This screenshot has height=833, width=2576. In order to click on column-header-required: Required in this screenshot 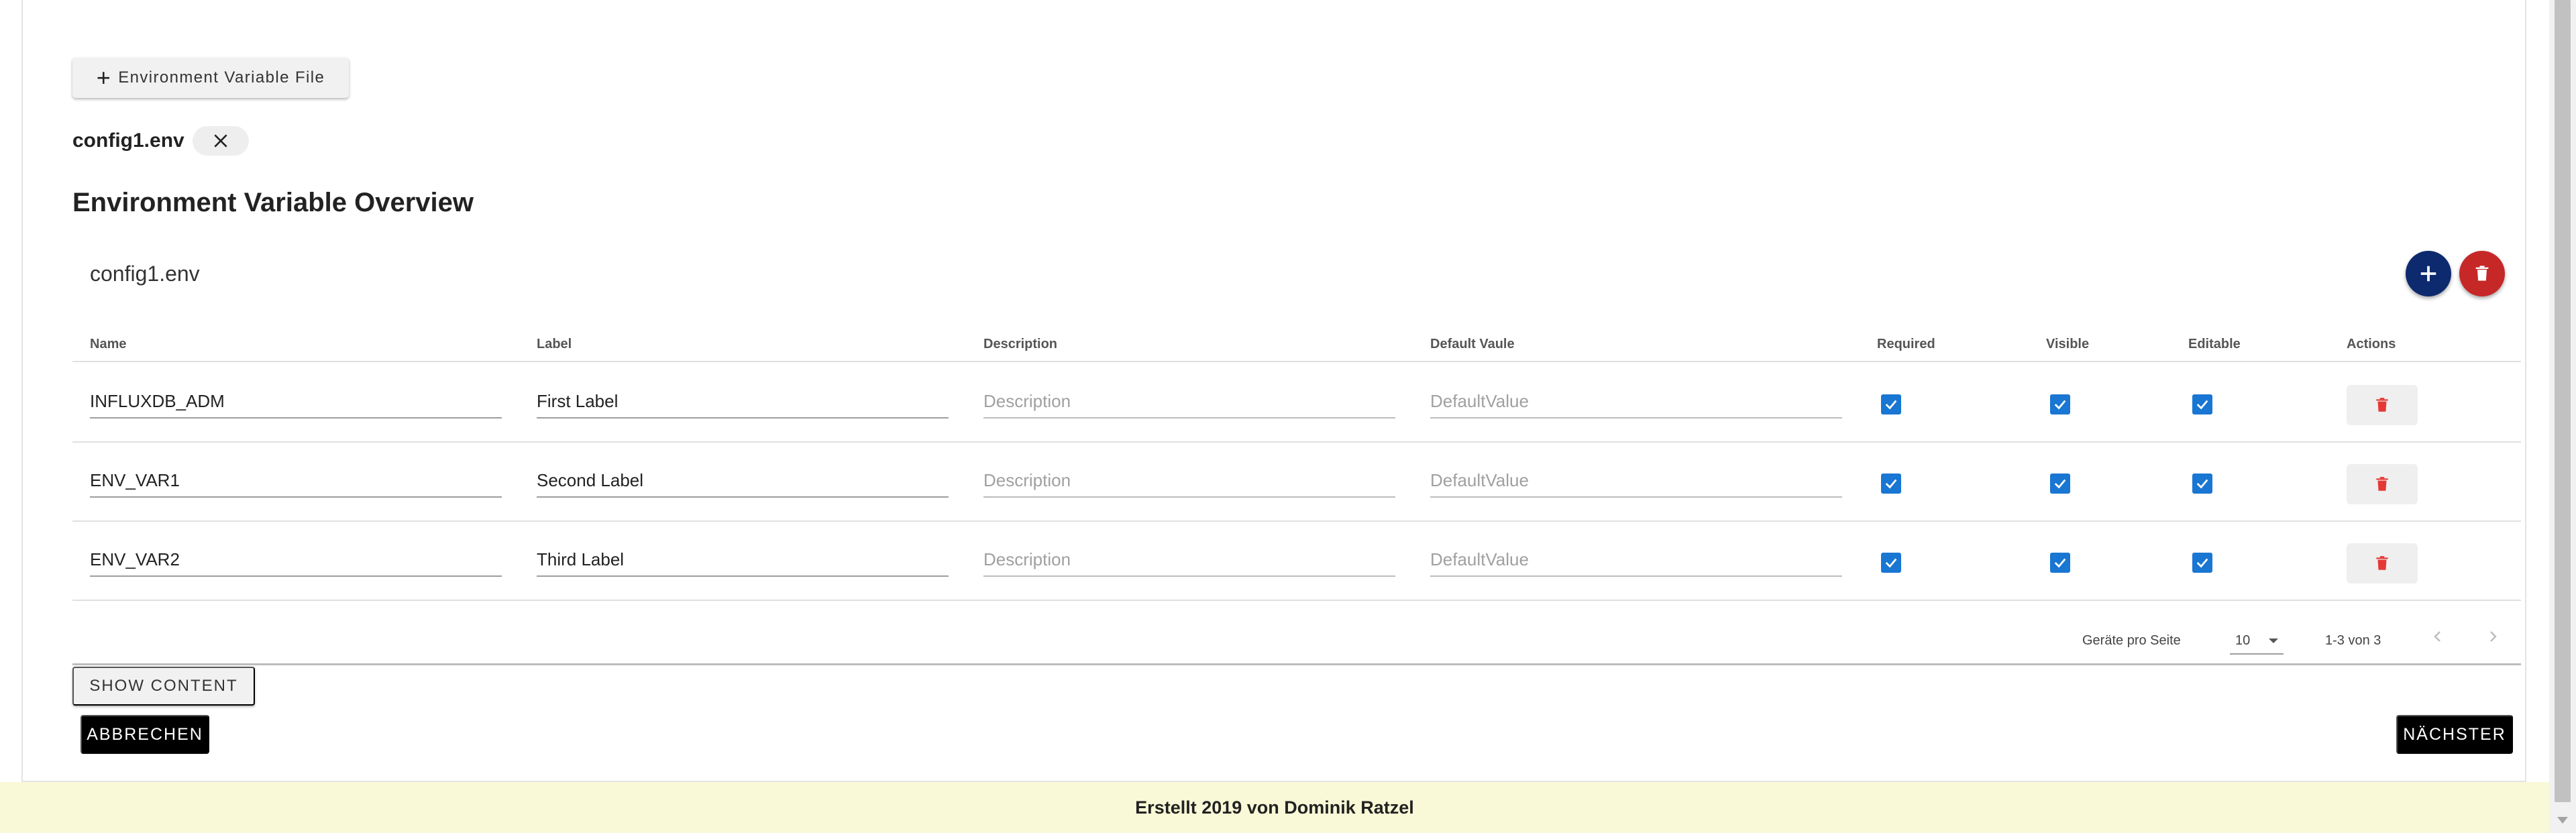, I will do `click(1906, 344)`.